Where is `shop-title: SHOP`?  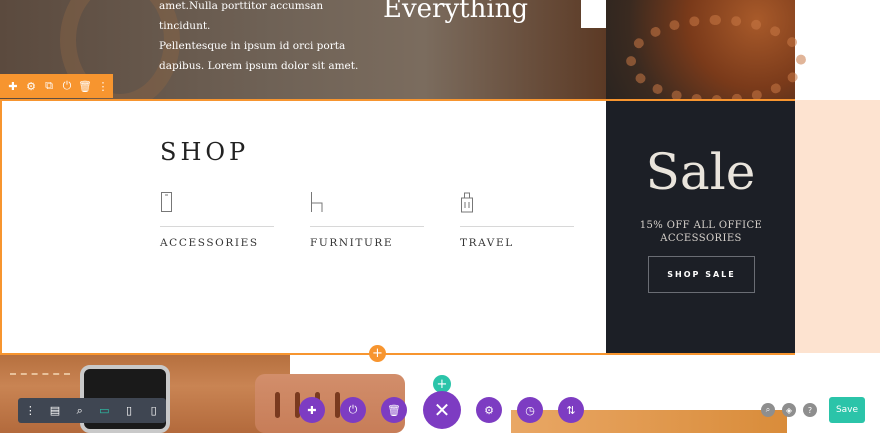
shop-title: SHOP is located at coordinates (205, 152).